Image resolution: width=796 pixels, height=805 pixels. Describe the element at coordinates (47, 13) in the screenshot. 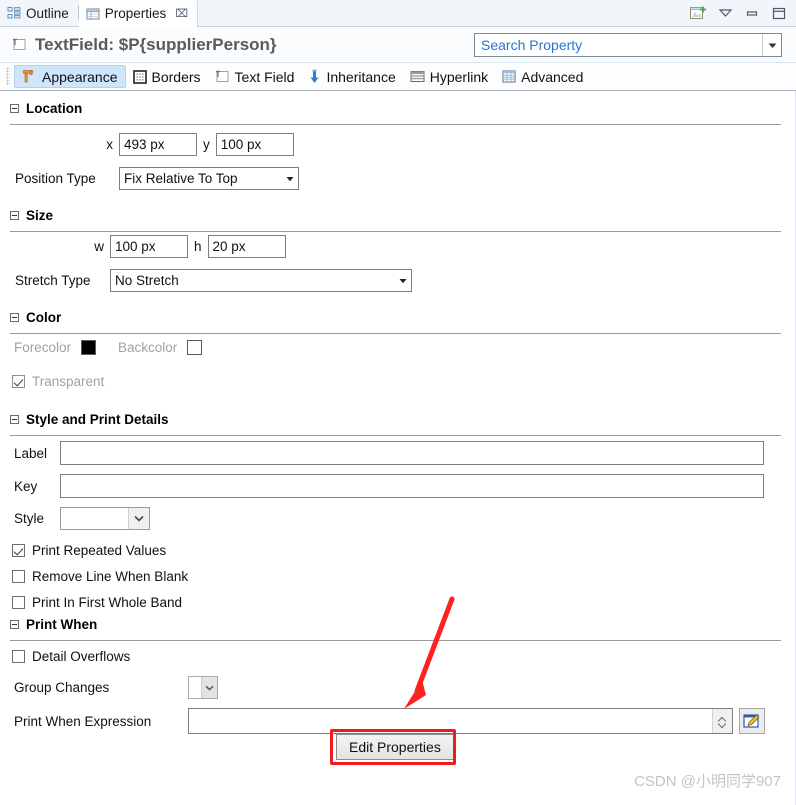

I see `view-tab-label: Outline` at that location.